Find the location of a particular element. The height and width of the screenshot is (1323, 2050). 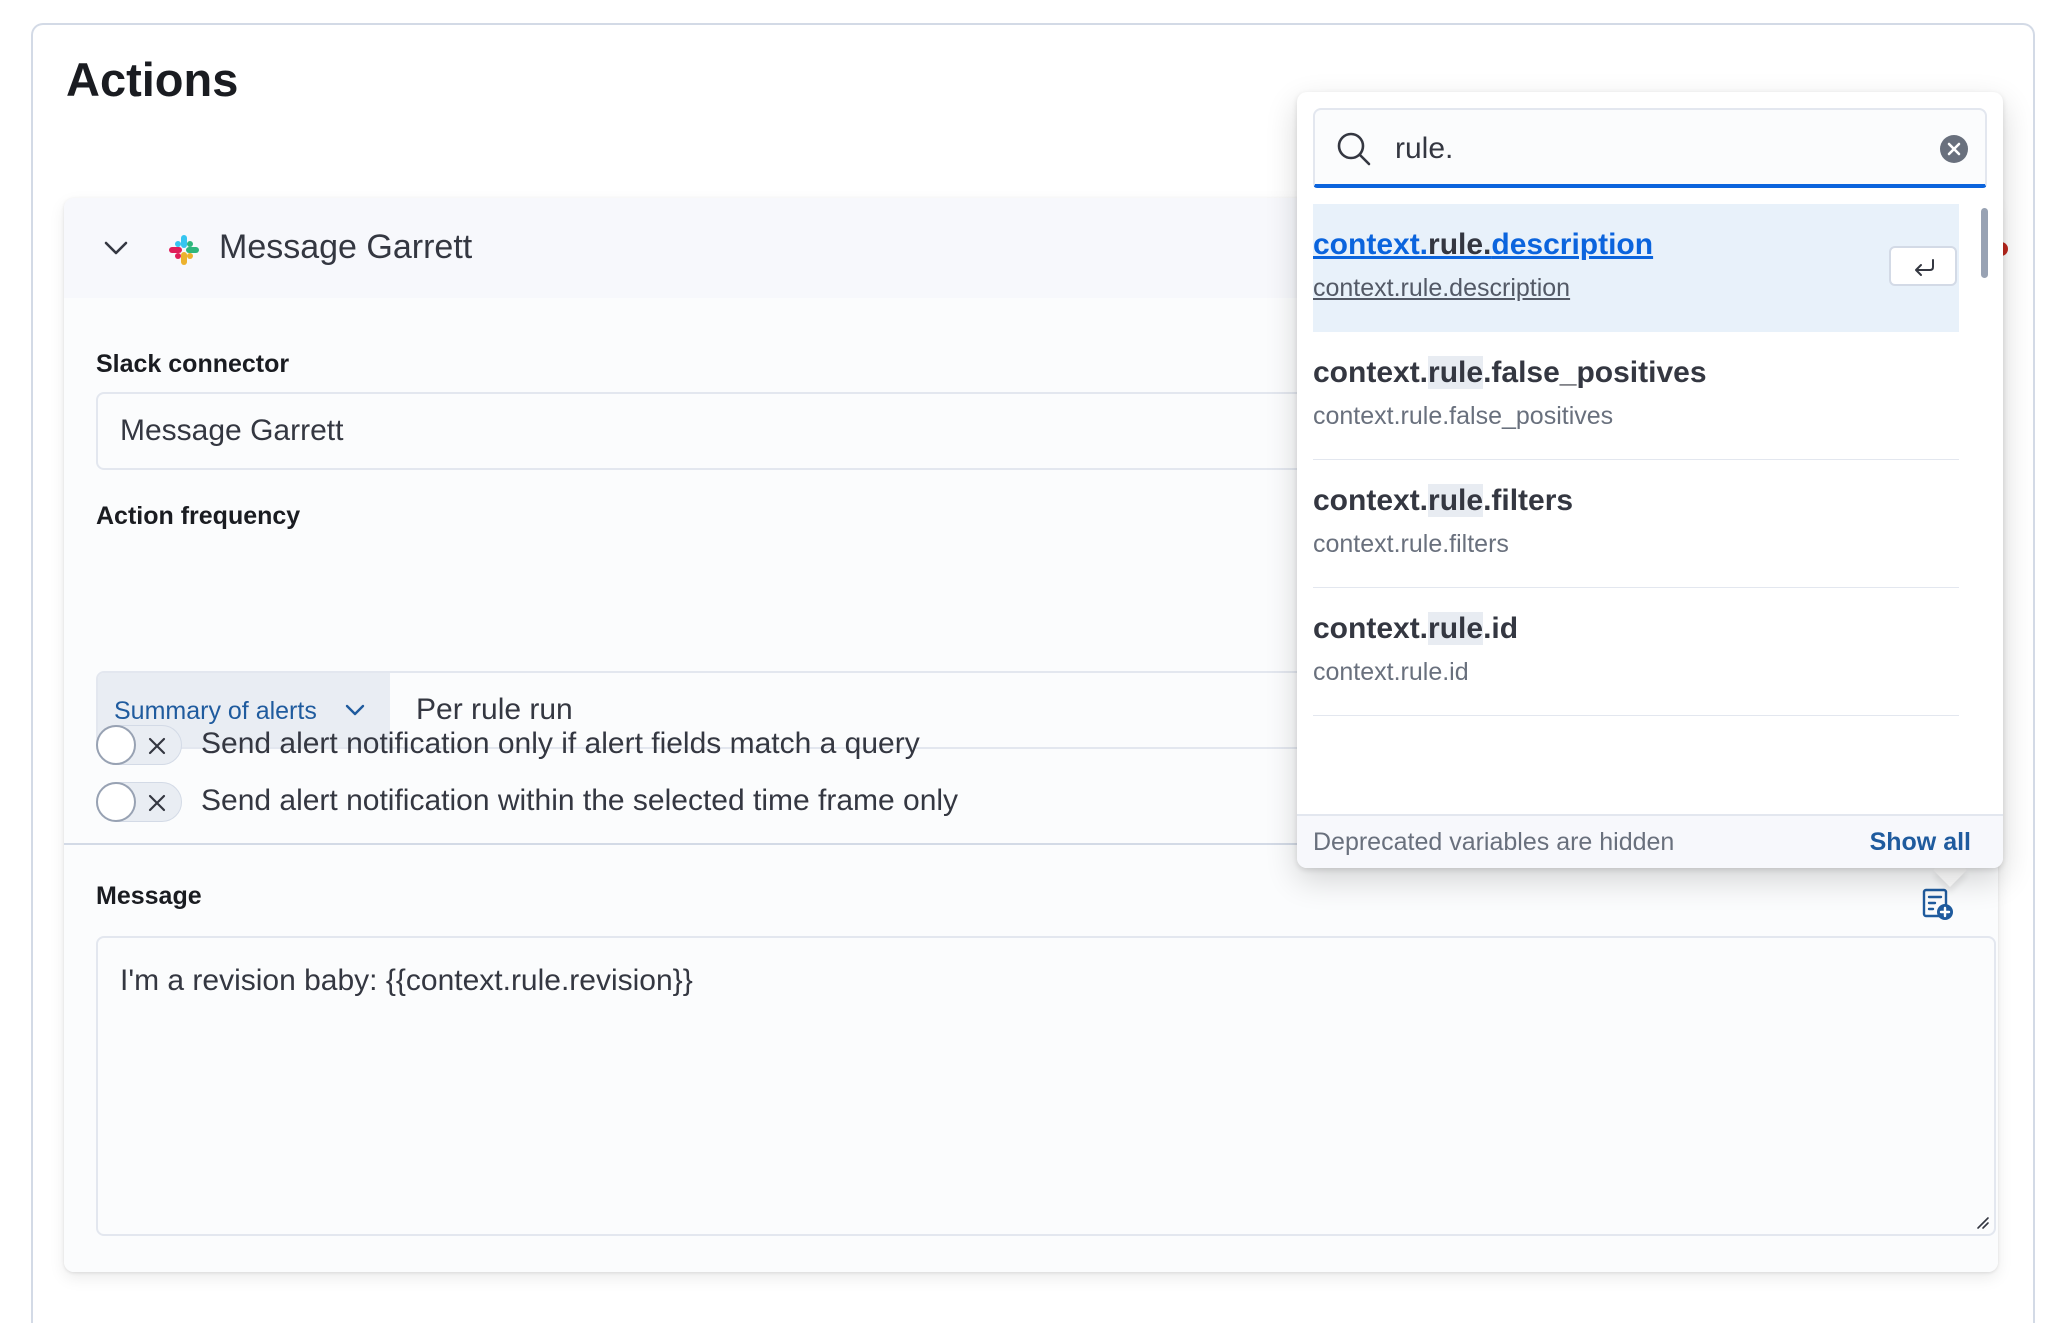

search-icon is located at coordinates (1354, 149).